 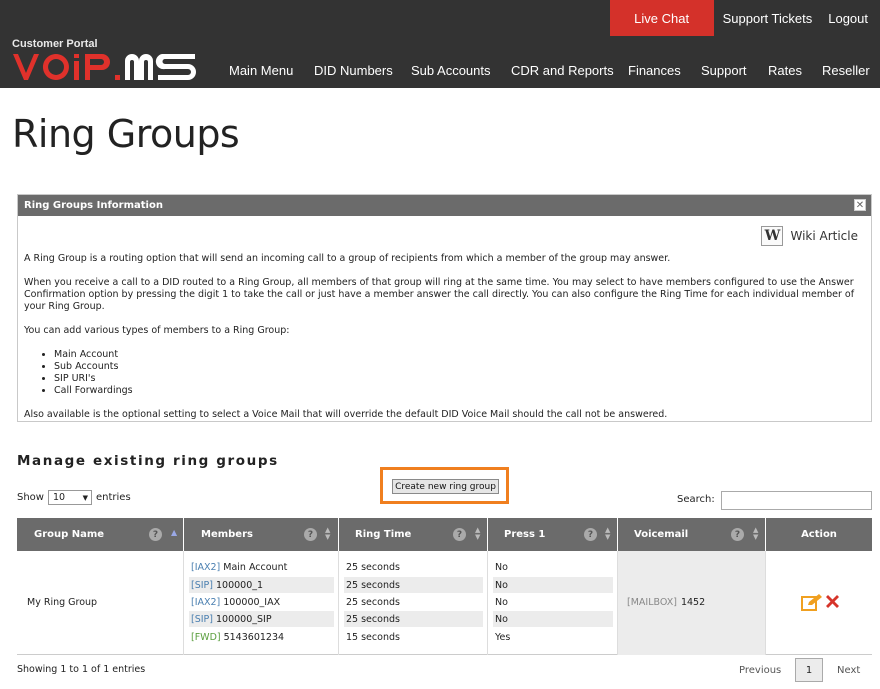 What do you see at coordinates (373, 637) in the screenshot?
I see `ring-time-row: 15 seconds` at bounding box center [373, 637].